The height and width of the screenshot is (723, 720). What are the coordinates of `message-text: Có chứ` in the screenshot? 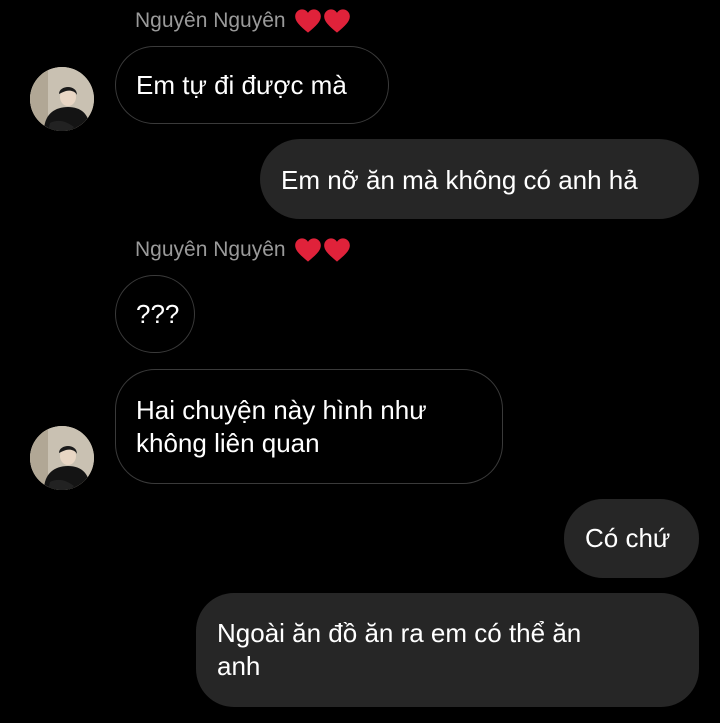 It's located at (628, 538).